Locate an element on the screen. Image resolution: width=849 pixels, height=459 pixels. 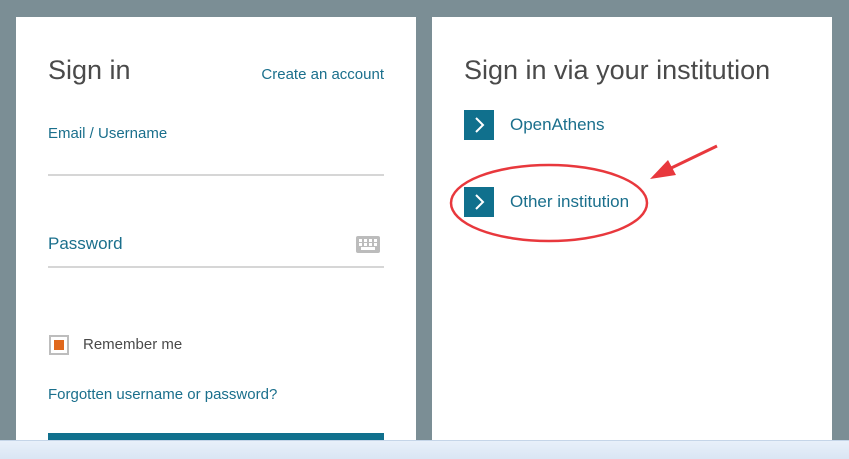
password-field is located at coordinates (198, 255).